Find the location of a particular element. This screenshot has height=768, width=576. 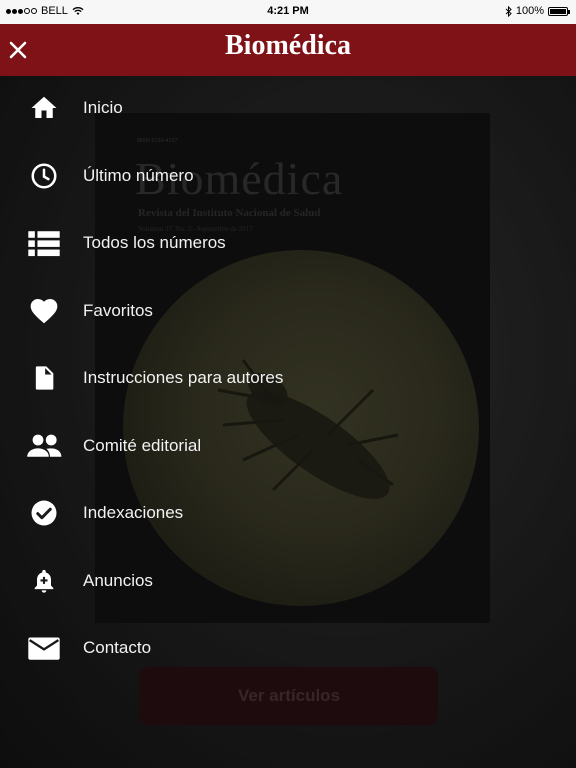

menu-item-comite-editorial: Comité editorial is located at coordinates (288, 446).